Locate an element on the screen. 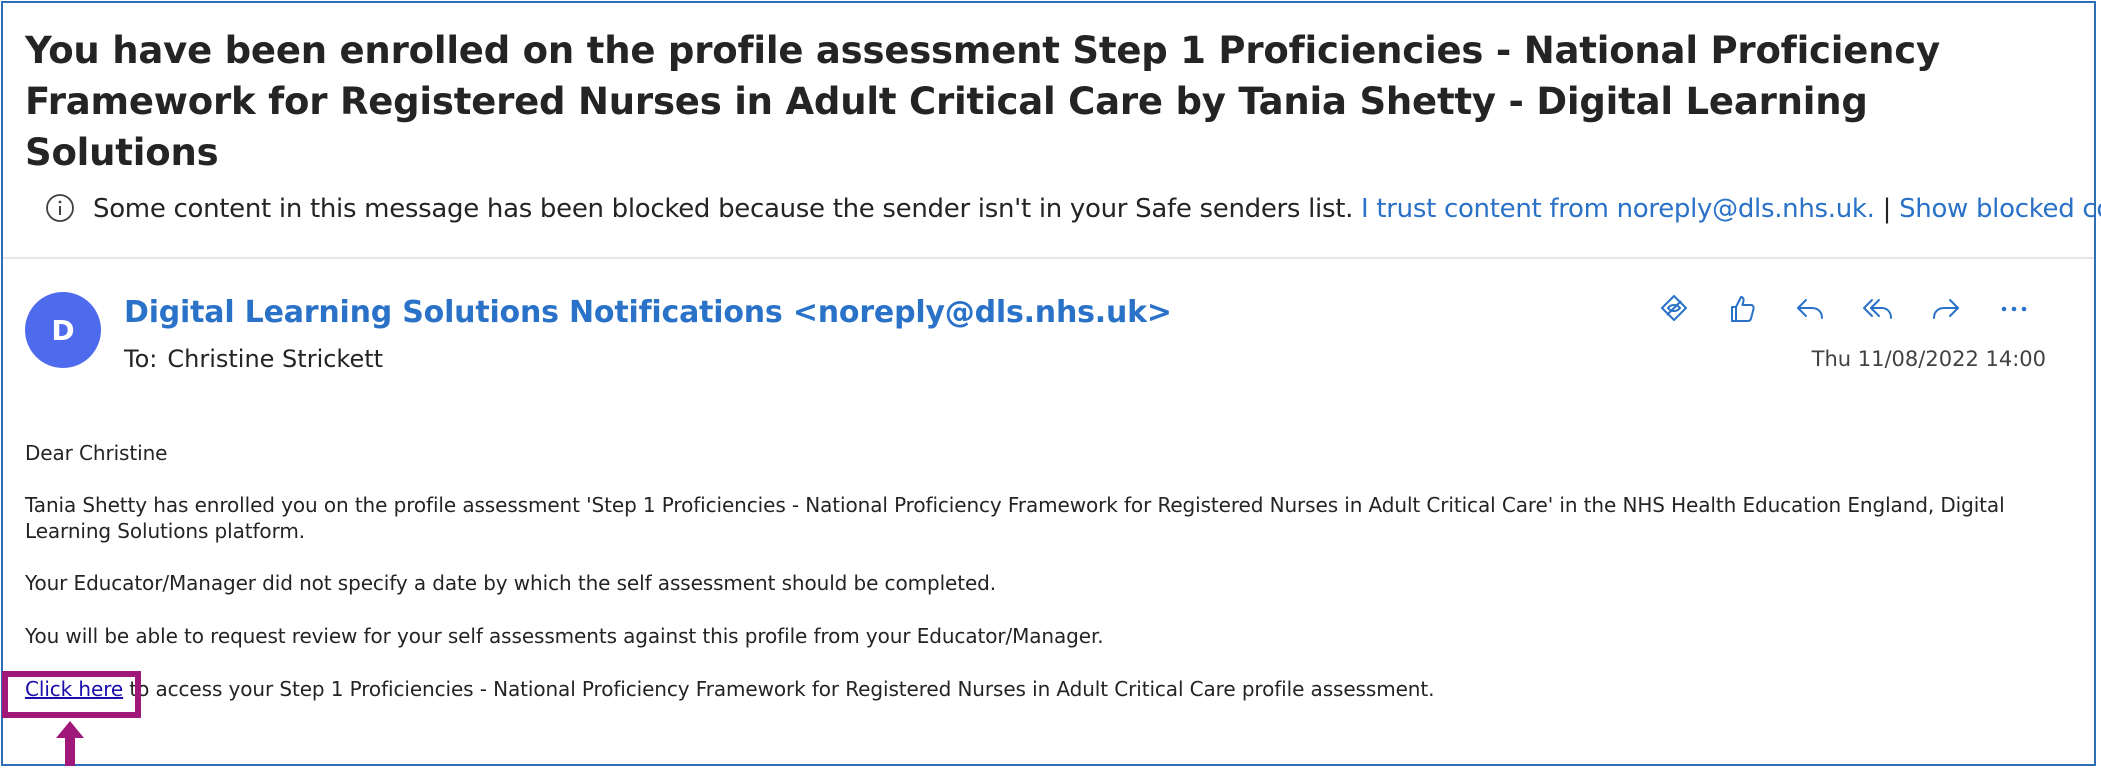 This screenshot has width=2101, height=770. more-actions-button is located at coordinates (2014, 309).